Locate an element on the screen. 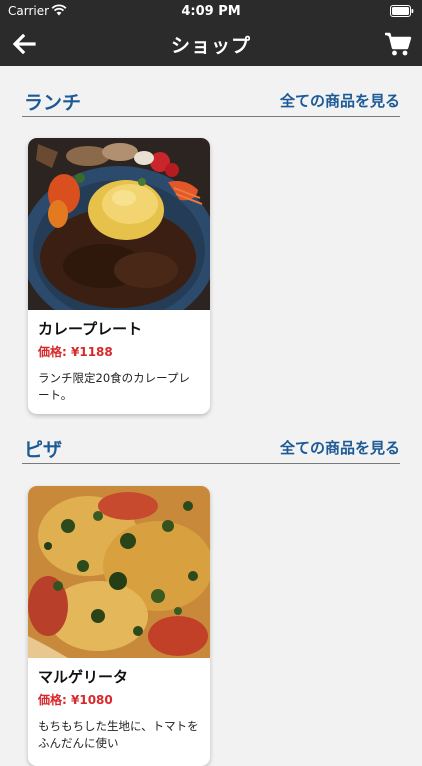 This screenshot has height=766, width=422. section-title-pizza: ピザ is located at coordinates (43, 450).